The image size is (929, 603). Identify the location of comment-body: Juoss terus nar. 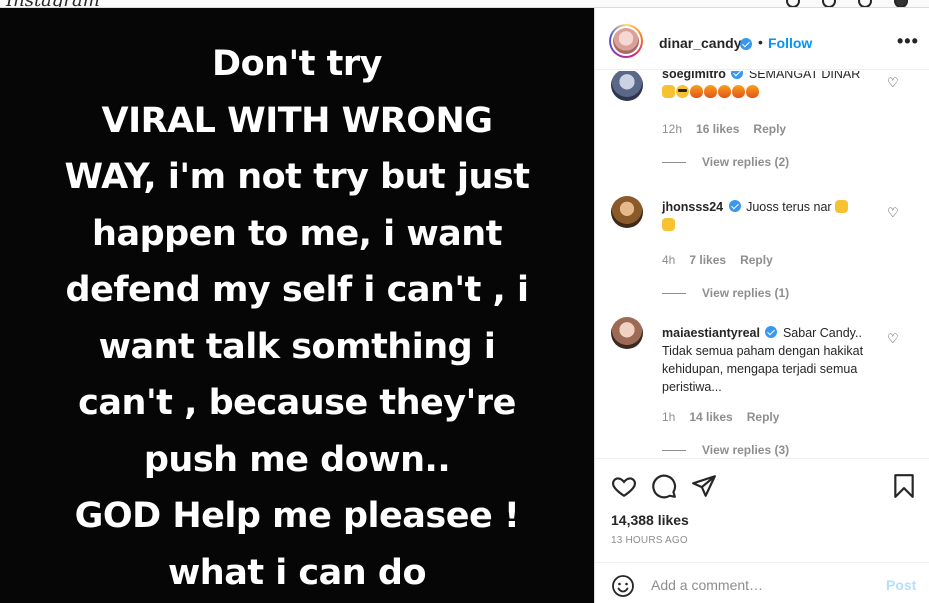
(789, 207).